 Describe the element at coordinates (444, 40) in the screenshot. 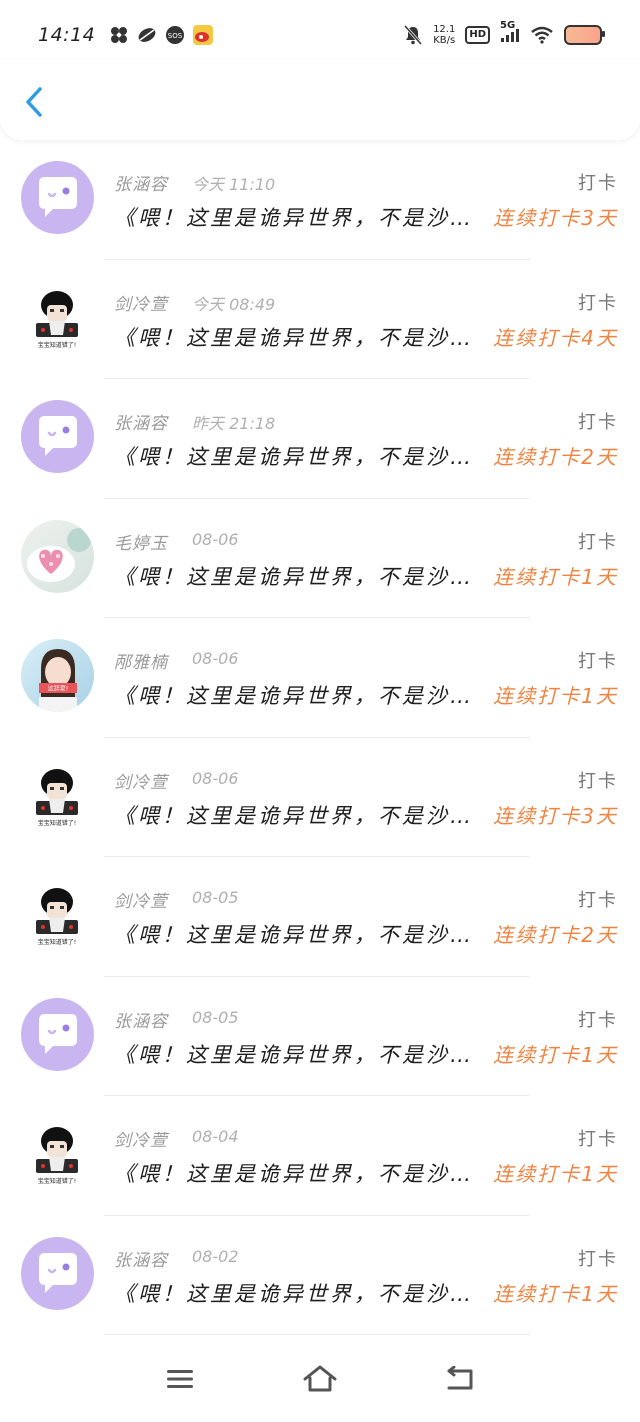

I see `speed-unit: KB/s` at that location.